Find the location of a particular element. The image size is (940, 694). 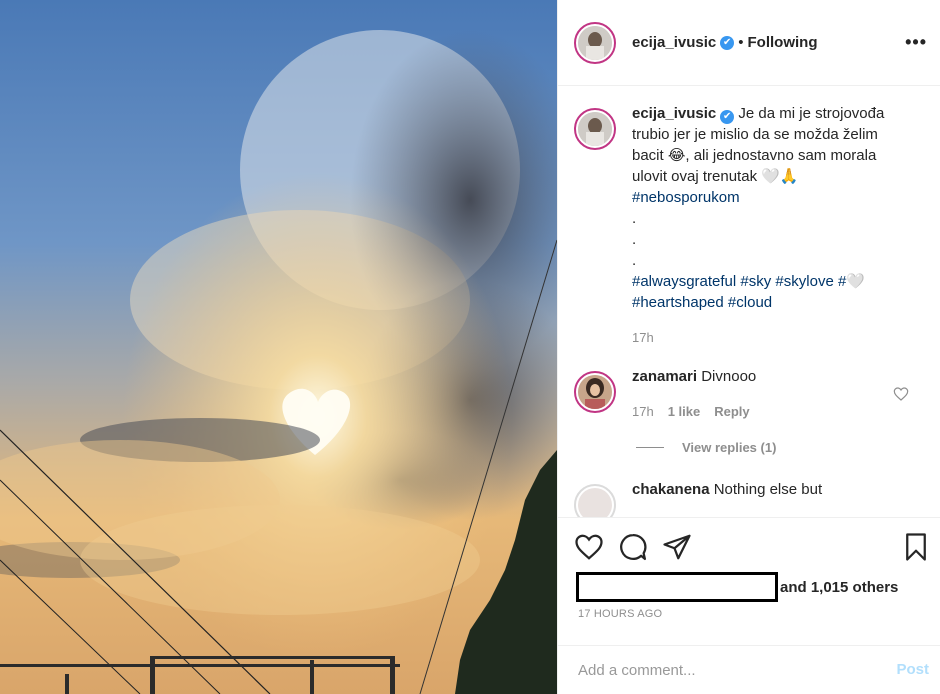

hashtag-link: #🤍 is located at coordinates (851, 281).